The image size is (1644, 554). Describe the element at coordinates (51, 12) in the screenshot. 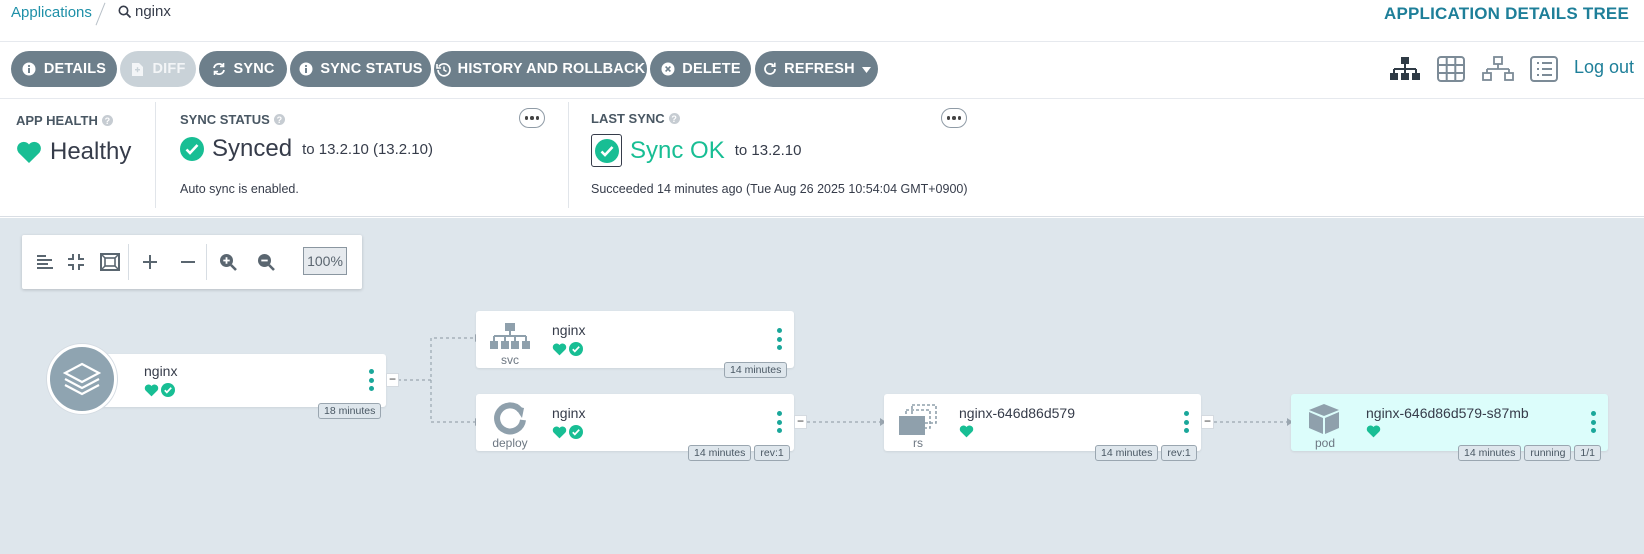

I see `breadcrumb-applications-link: Applications` at that location.